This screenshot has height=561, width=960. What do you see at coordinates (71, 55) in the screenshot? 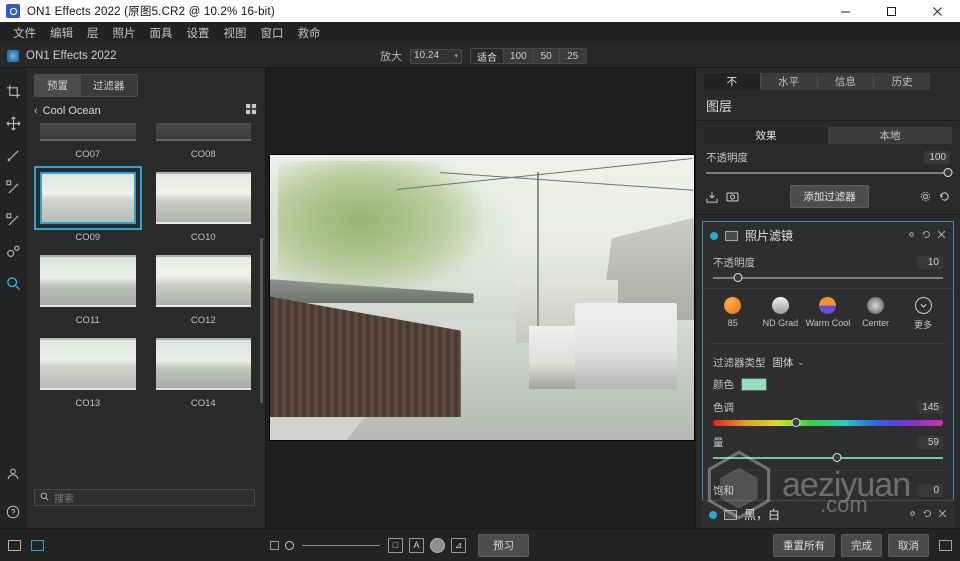
I see `module-name: ON1 Effects 2022` at bounding box center [71, 55].